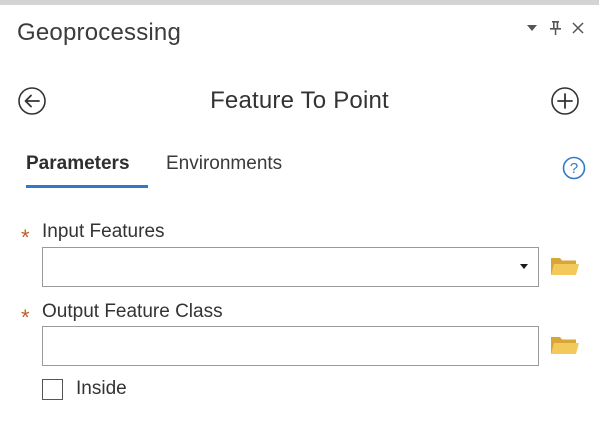 The width and height of the screenshot is (599, 446). I want to click on tab-environments: Environments, so click(224, 164).